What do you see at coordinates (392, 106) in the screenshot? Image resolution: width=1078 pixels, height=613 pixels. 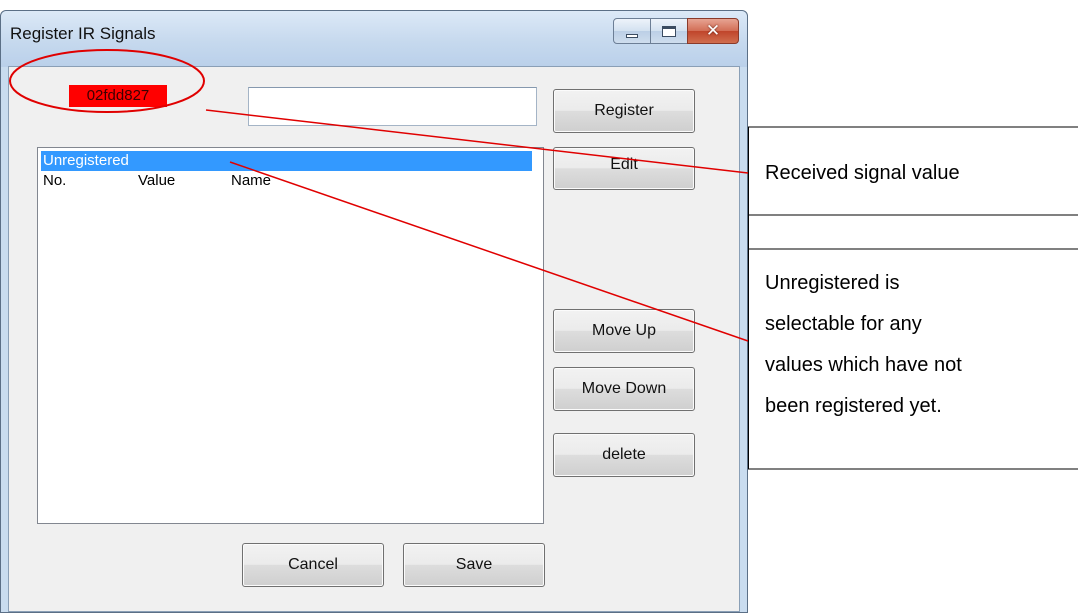 I see `signal-name-input` at bounding box center [392, 106].